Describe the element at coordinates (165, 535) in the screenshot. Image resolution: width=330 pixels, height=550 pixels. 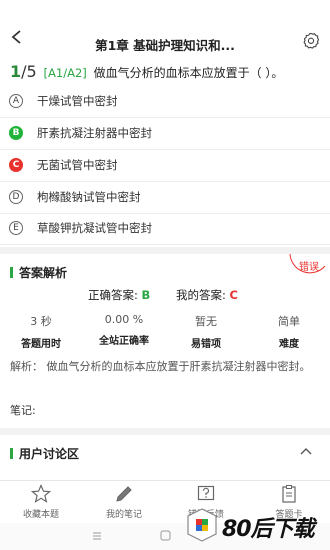
I see `home-icon` at that location.